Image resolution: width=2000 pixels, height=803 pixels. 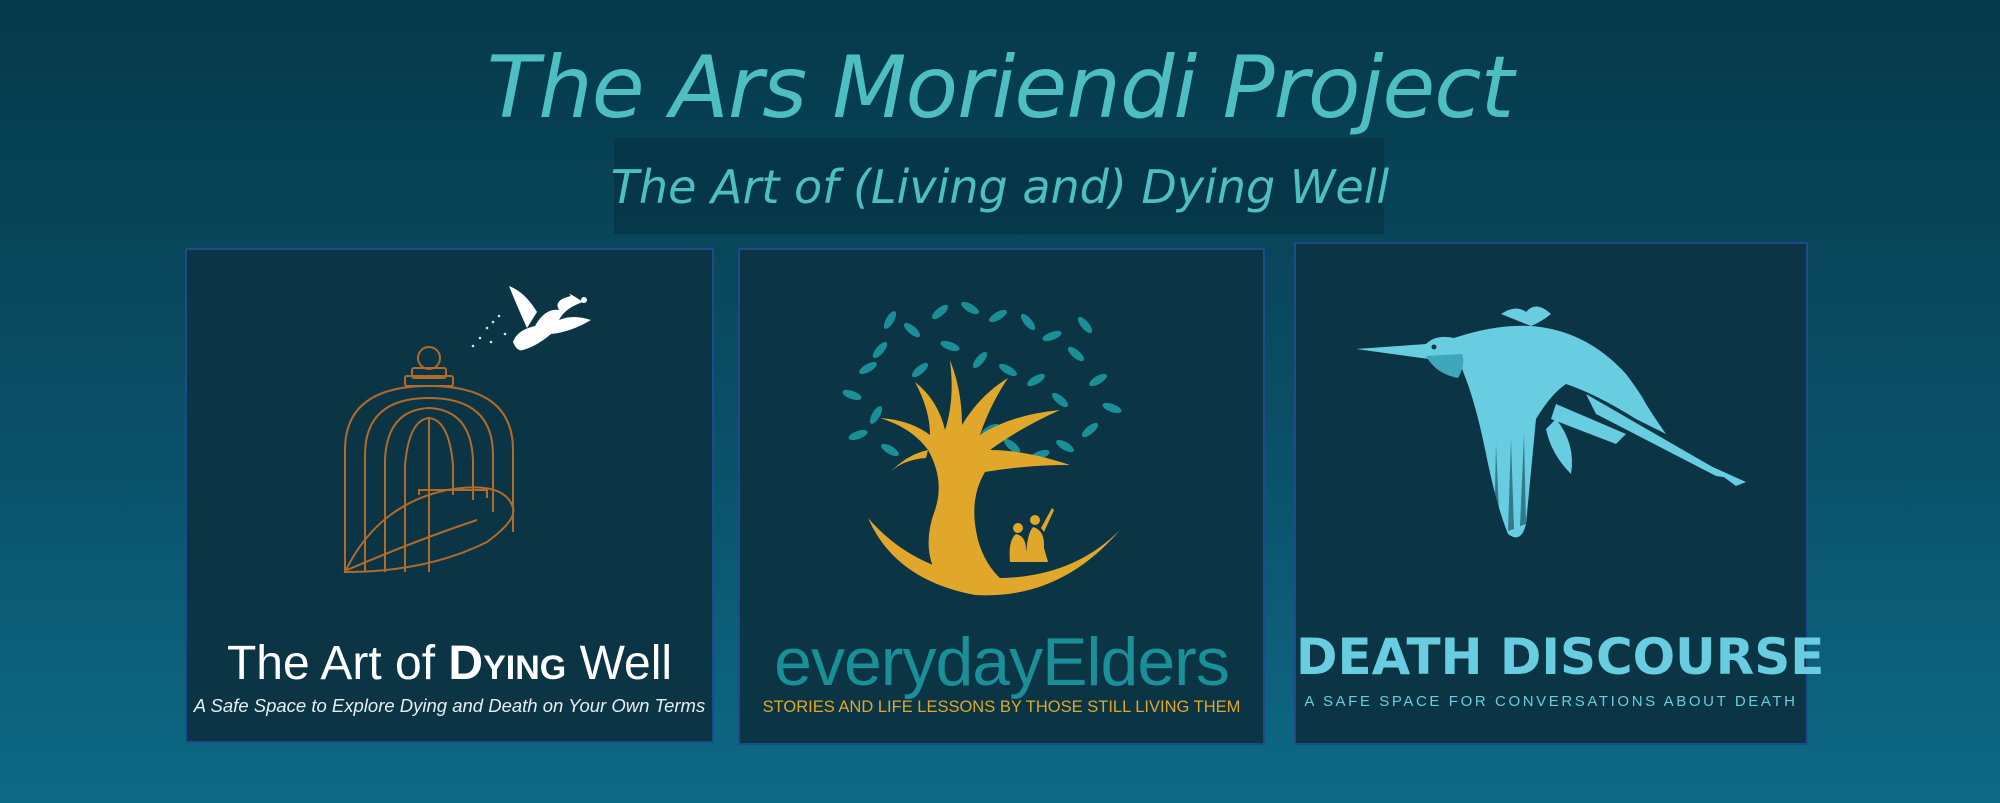 I want to click on card-title: The Art of Dying Well, so click(x=449, y=663).